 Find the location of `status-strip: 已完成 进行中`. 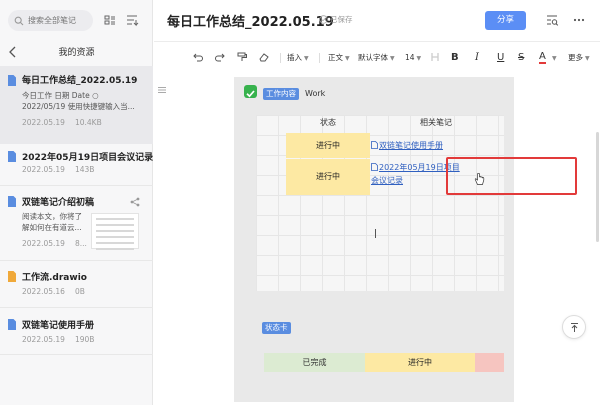

status-strip: 已完成 进行中 is located at coordinates (384, 362).